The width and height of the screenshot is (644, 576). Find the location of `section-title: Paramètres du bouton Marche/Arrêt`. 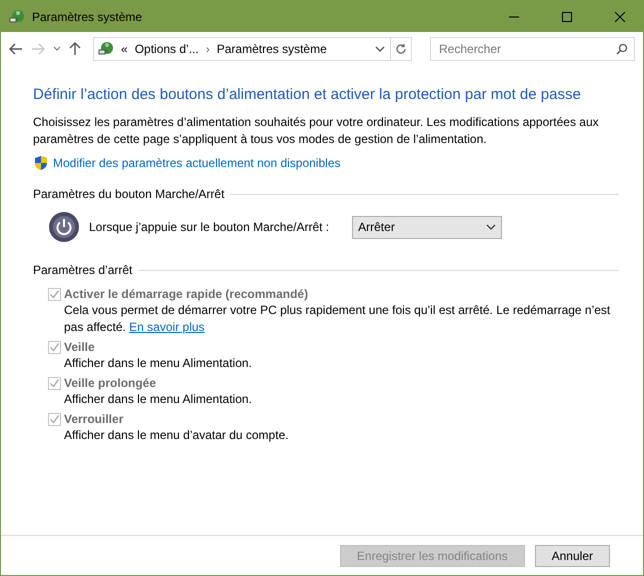

section-title: Paramètres du bouton Marche/Arrêt is located at coordinates (128, 194).